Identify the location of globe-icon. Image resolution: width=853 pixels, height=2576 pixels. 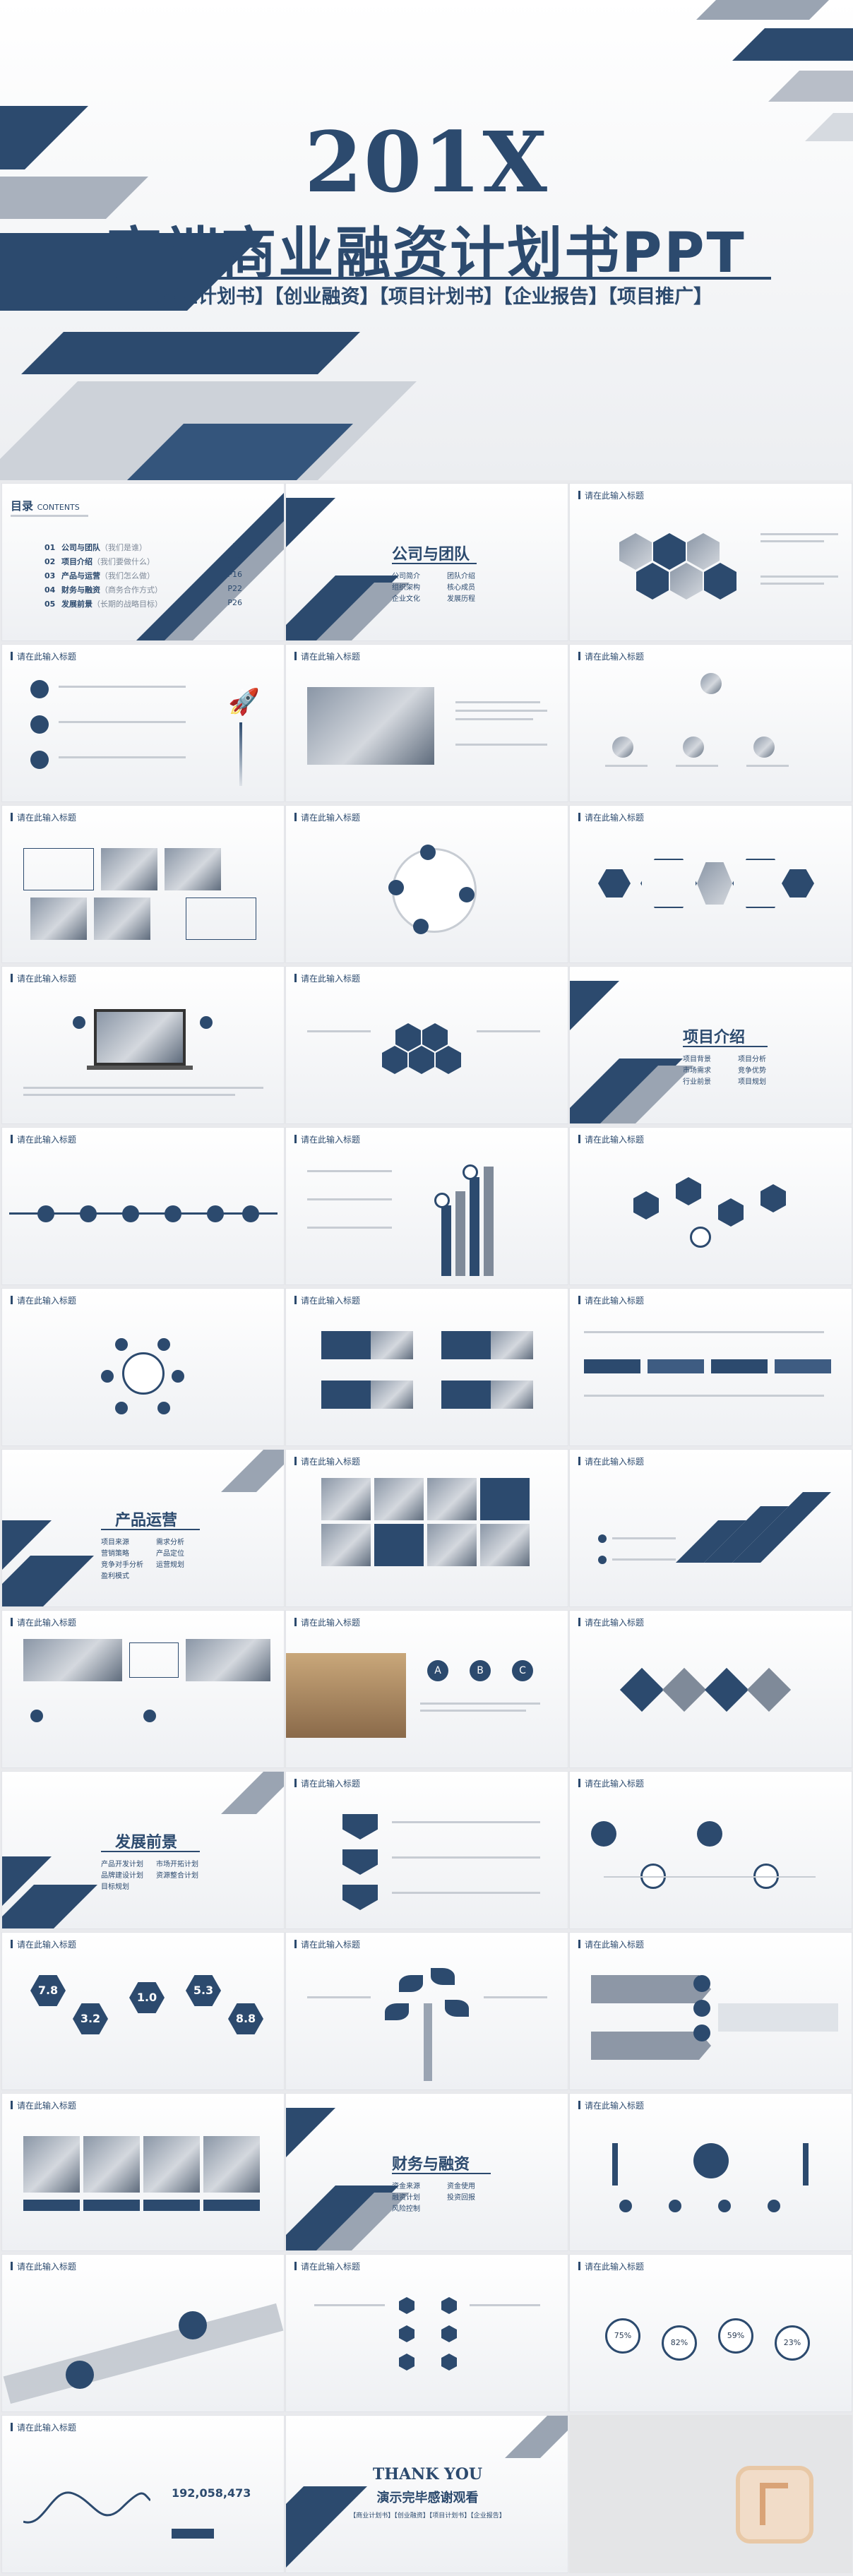
(143, 1373).